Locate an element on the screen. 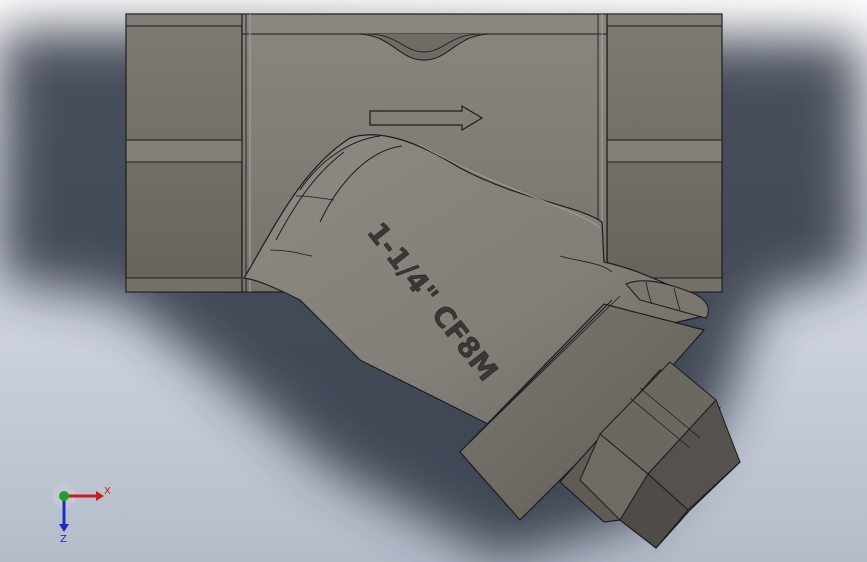 Image resolution: width=867 pixels, height=562 pixels. z-axis-label: Z is located at coordinates (63, 539).